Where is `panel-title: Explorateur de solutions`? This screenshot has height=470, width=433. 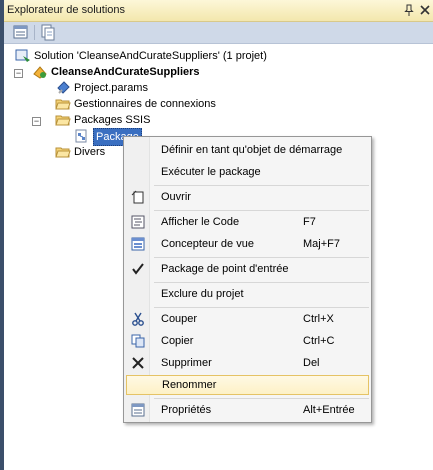
panel-title: Explorateur de solutions is located at coordinates (66, 10).